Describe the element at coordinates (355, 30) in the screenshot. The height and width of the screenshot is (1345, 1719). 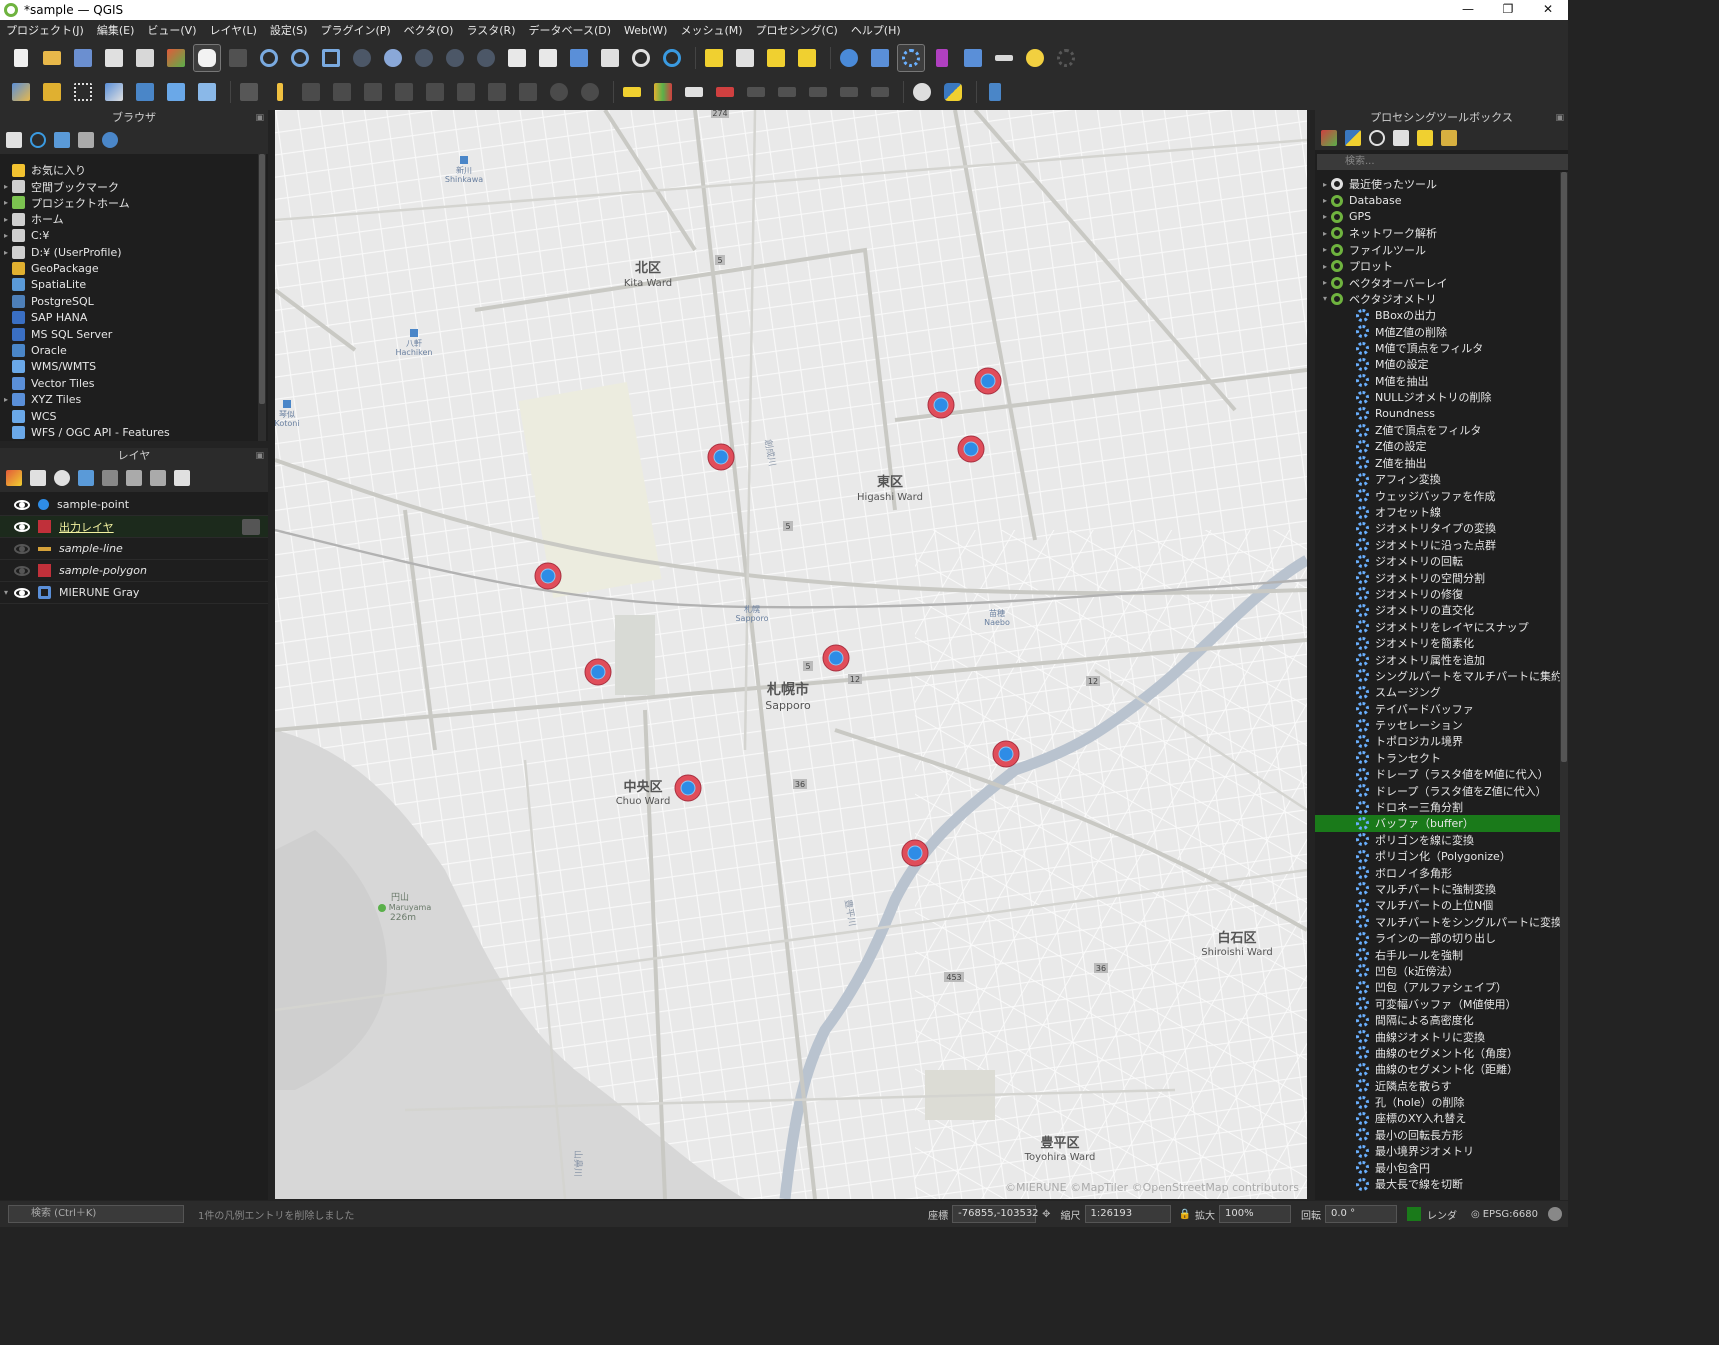
I see `menu-plugins: プラグイン(P)` at that location.